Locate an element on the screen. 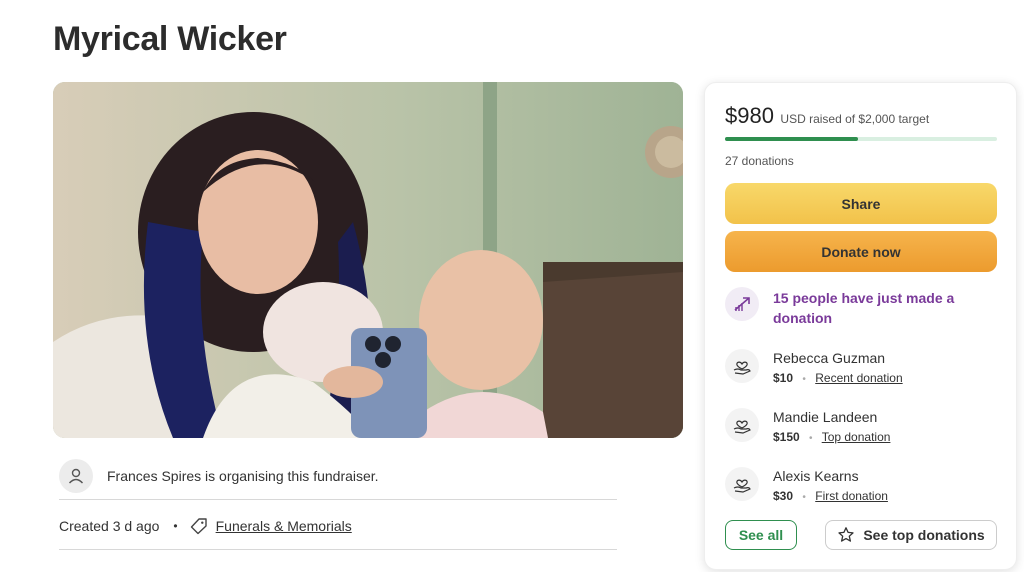 Image resolution: width=1024 pixels, height=572 pixels. created-date: Created 3 d ago is located at coordinates (109, 525).